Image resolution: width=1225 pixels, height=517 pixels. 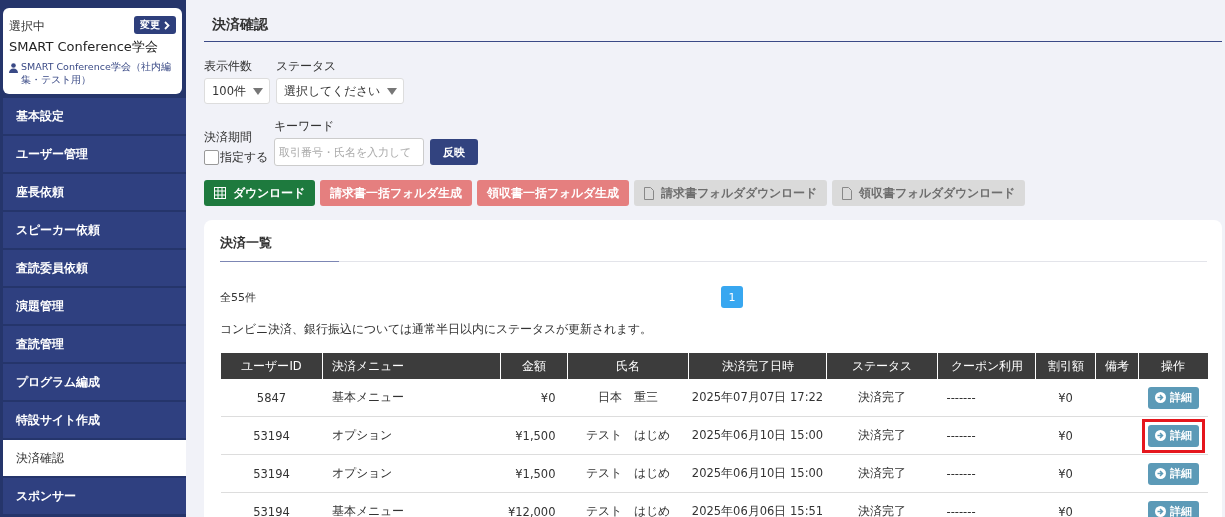 What do you see at coordinates (757, 510) in the screenshot?
I see `table-cell: 2025年06月06日 15:51` at bounding box center [757, 510].